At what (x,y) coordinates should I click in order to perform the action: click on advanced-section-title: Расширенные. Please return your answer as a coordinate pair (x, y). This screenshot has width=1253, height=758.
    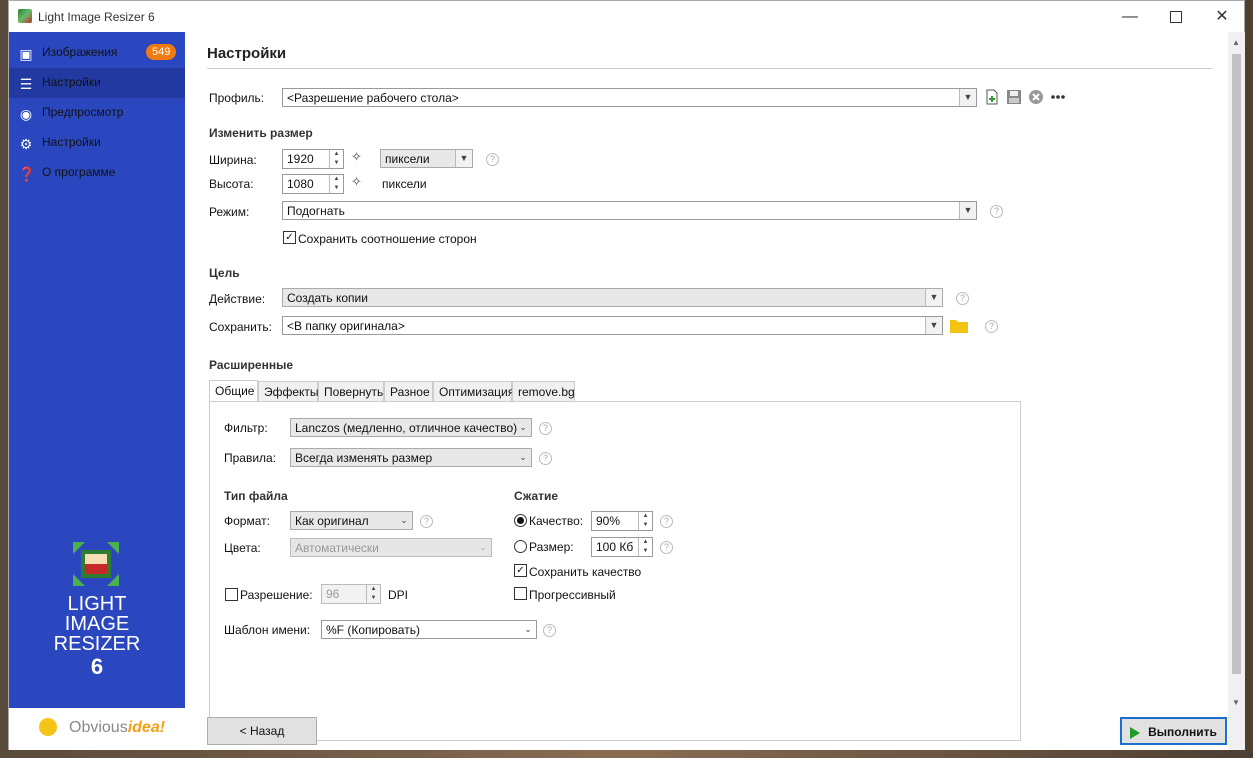
    Looking at the image, I should click on (251, 365).